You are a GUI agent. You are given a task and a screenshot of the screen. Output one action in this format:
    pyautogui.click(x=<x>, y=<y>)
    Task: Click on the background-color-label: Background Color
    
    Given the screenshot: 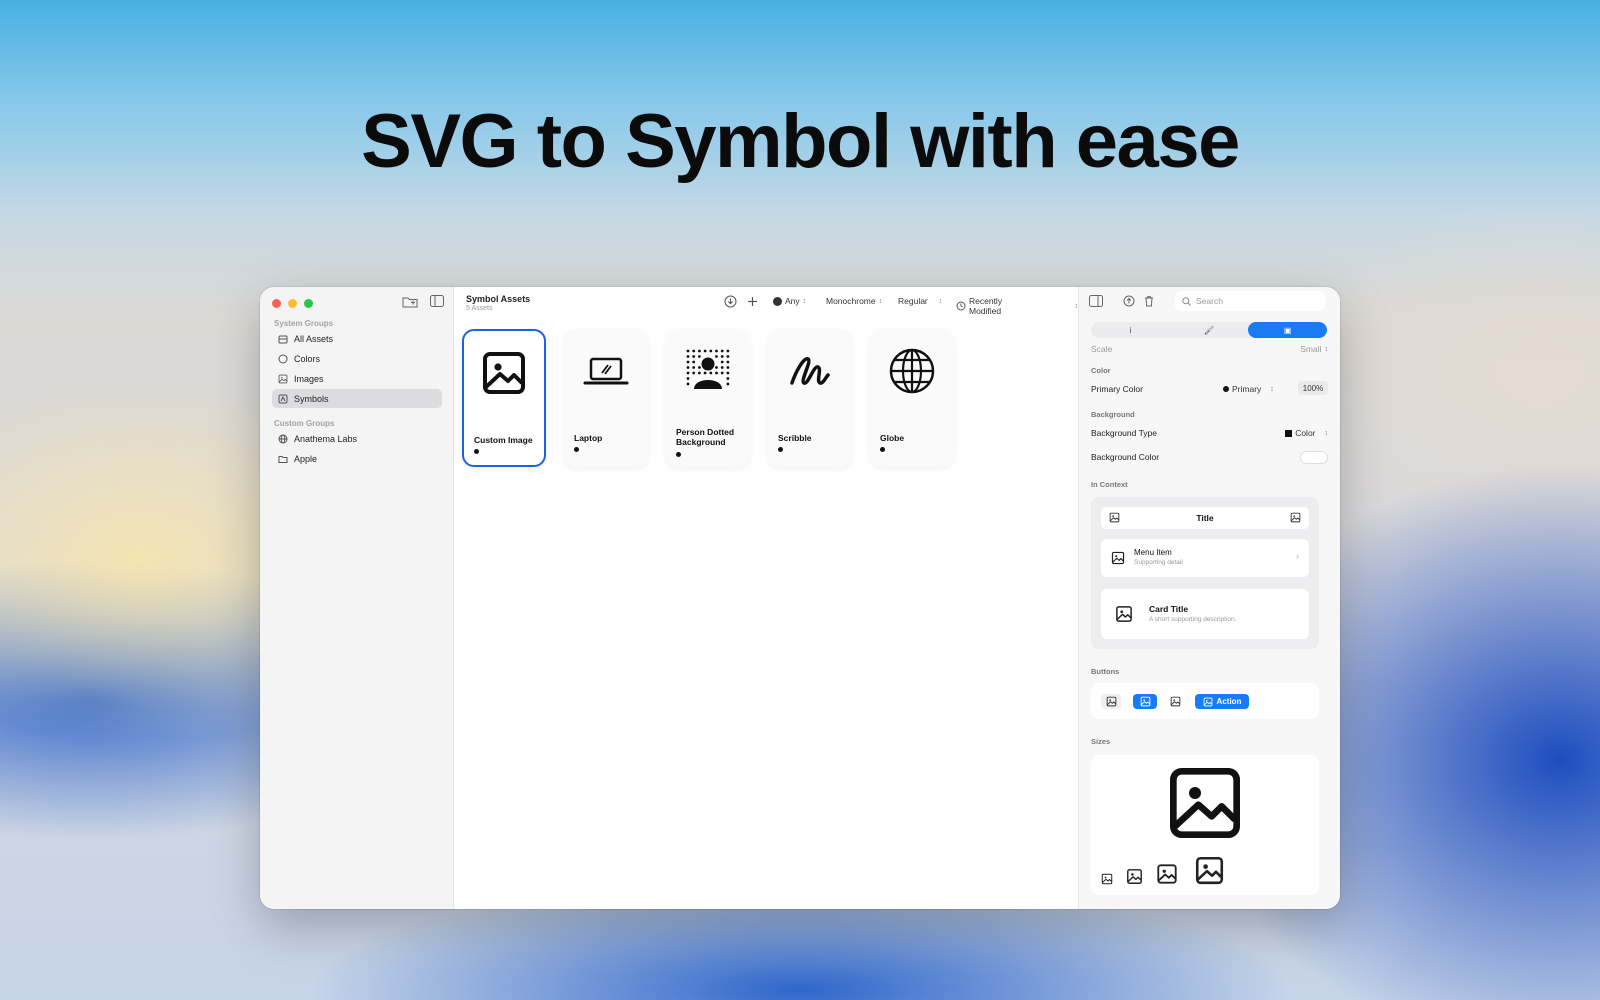 What is the action you would take?
    pyautogui.click(x=1125, y=457)
    